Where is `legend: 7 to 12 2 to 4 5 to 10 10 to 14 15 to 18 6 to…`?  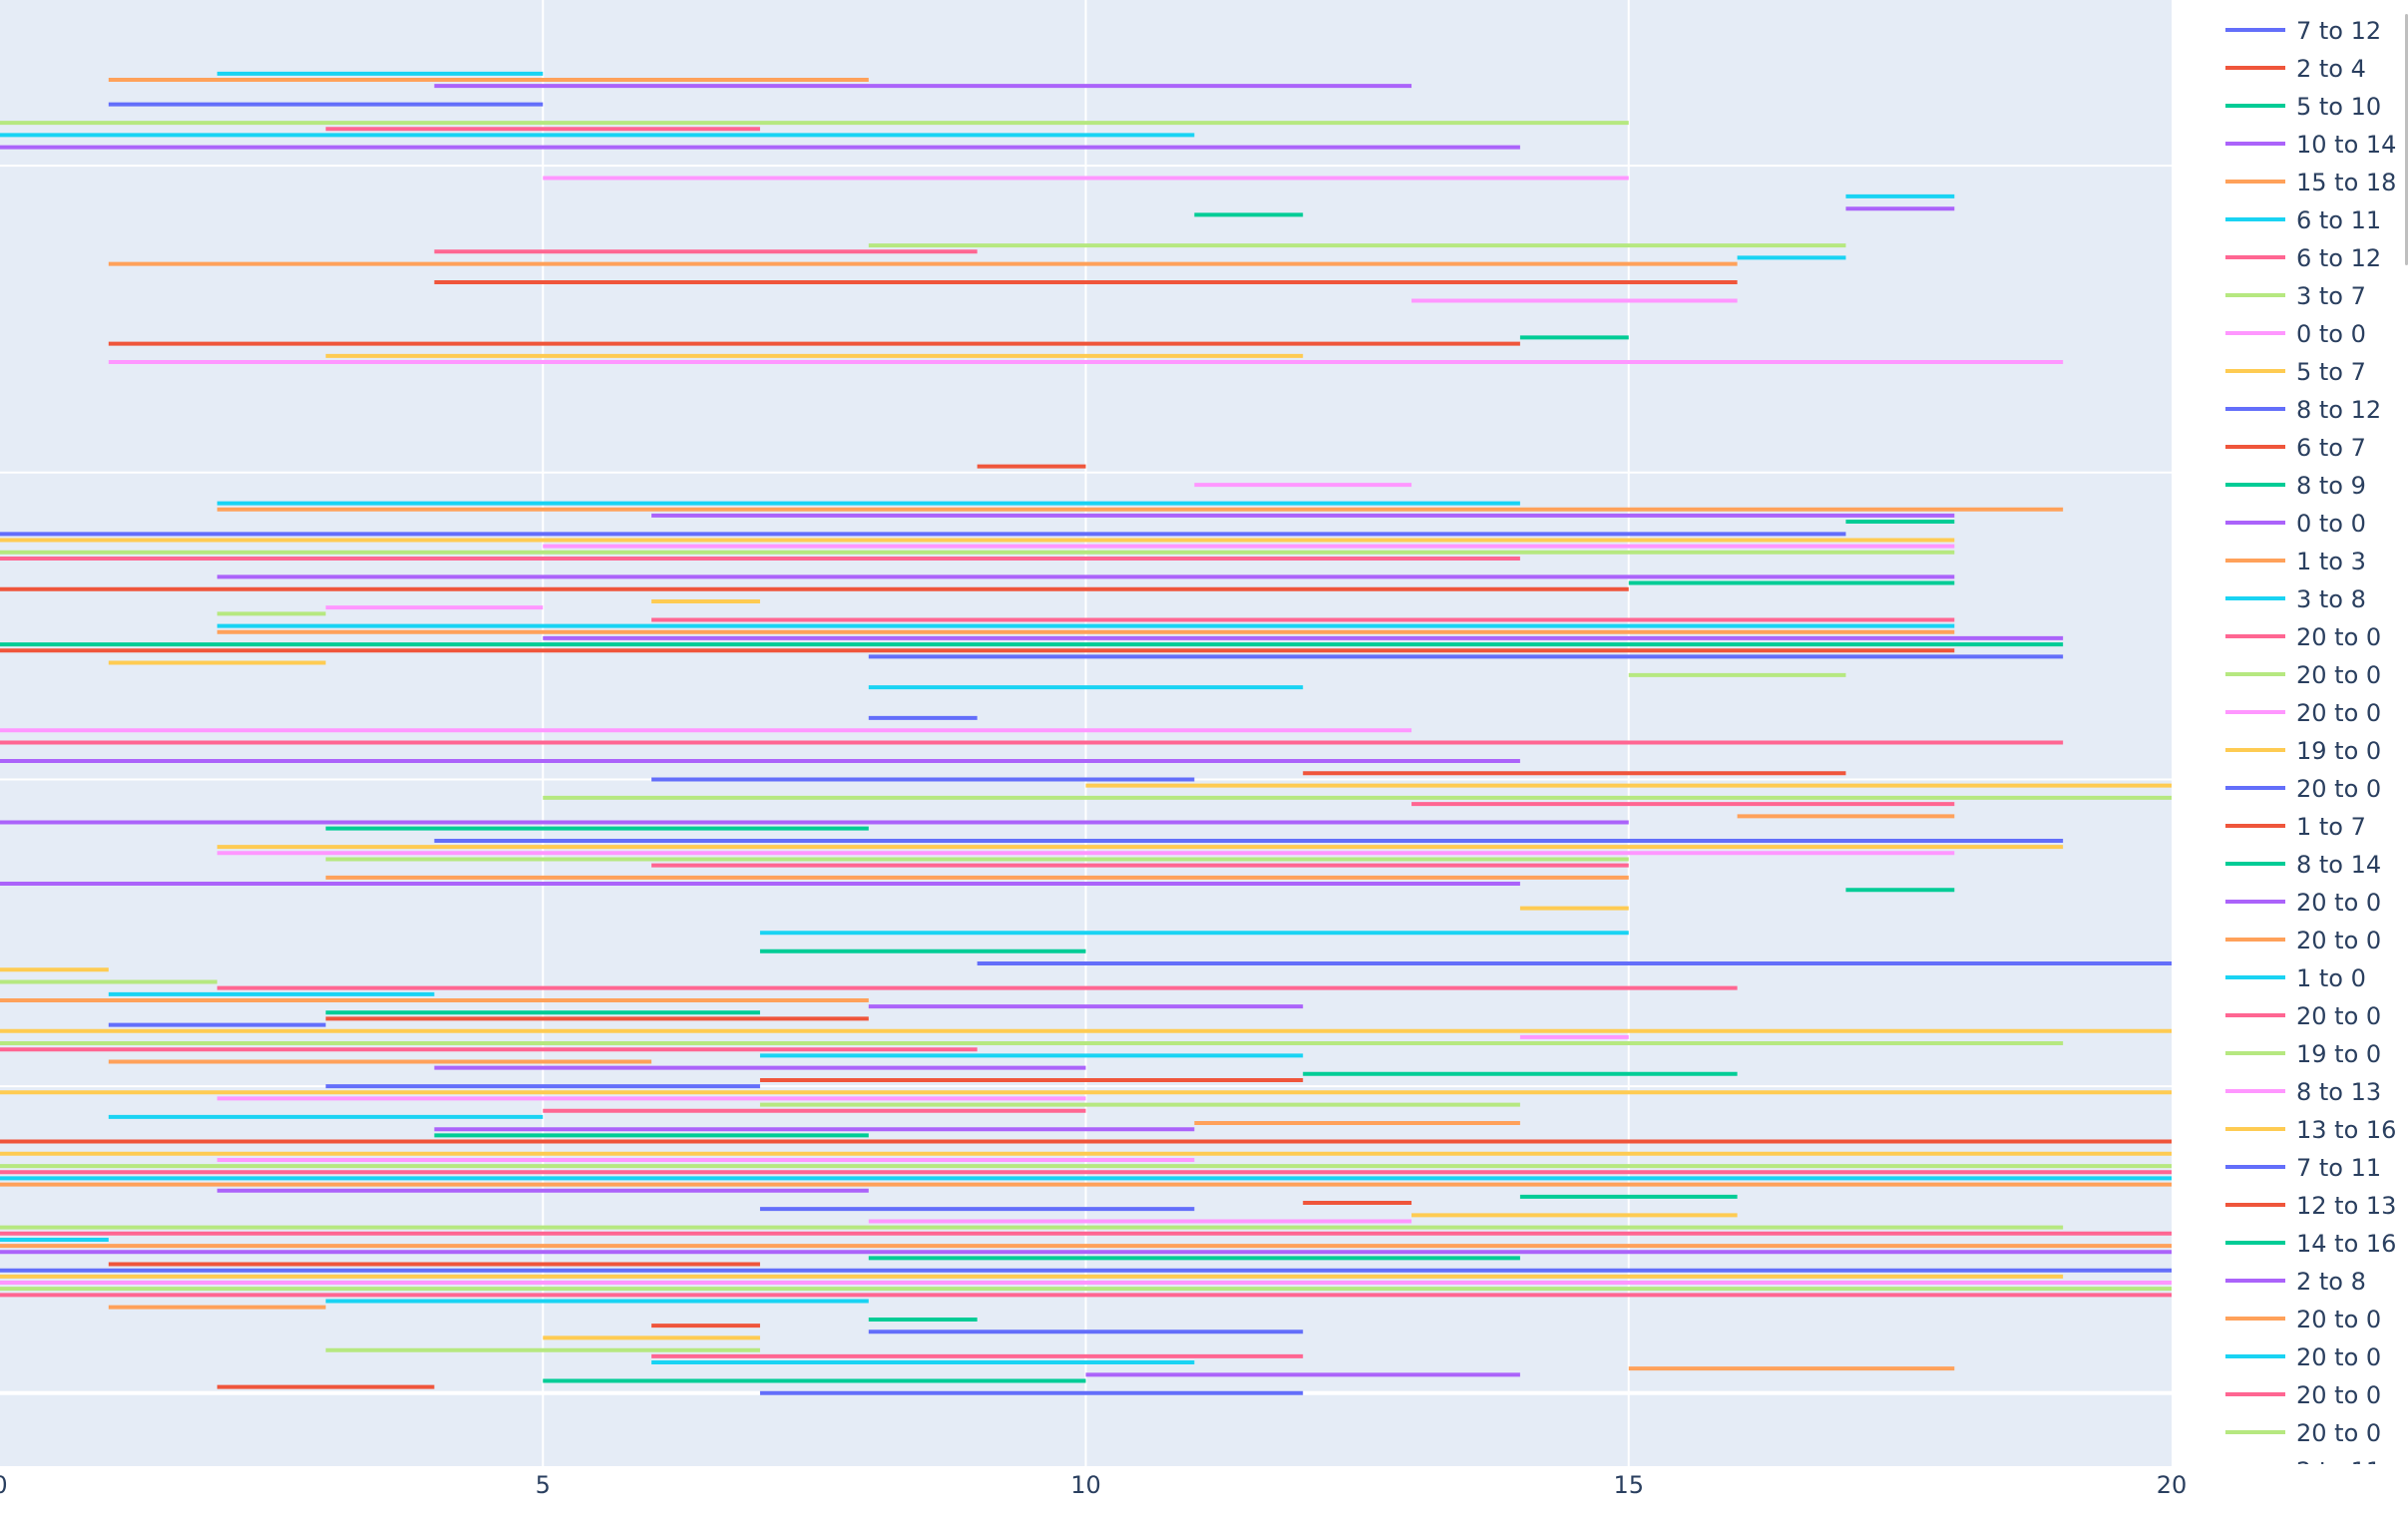
legend: 7 to 12 2 to 4 5 to 10 10 to 14 15 to 18 6 to… is located at coordinates (2317, 749).